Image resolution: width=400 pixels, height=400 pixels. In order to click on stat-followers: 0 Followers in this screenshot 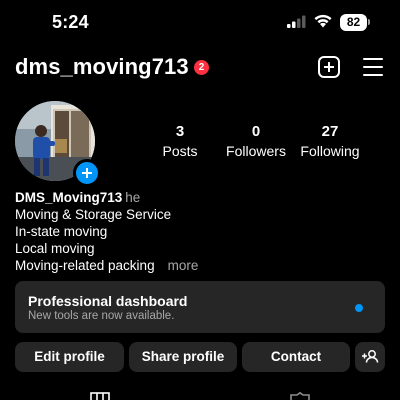, I will do `click(256, 142)`.